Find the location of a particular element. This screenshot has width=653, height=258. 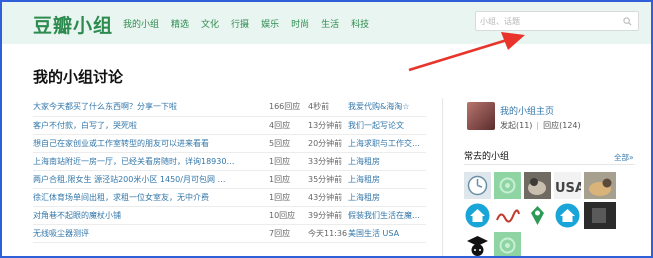

topic-title-link: 对角巷不起眼的魔杖小铺 is located at coordinates (151, 215).